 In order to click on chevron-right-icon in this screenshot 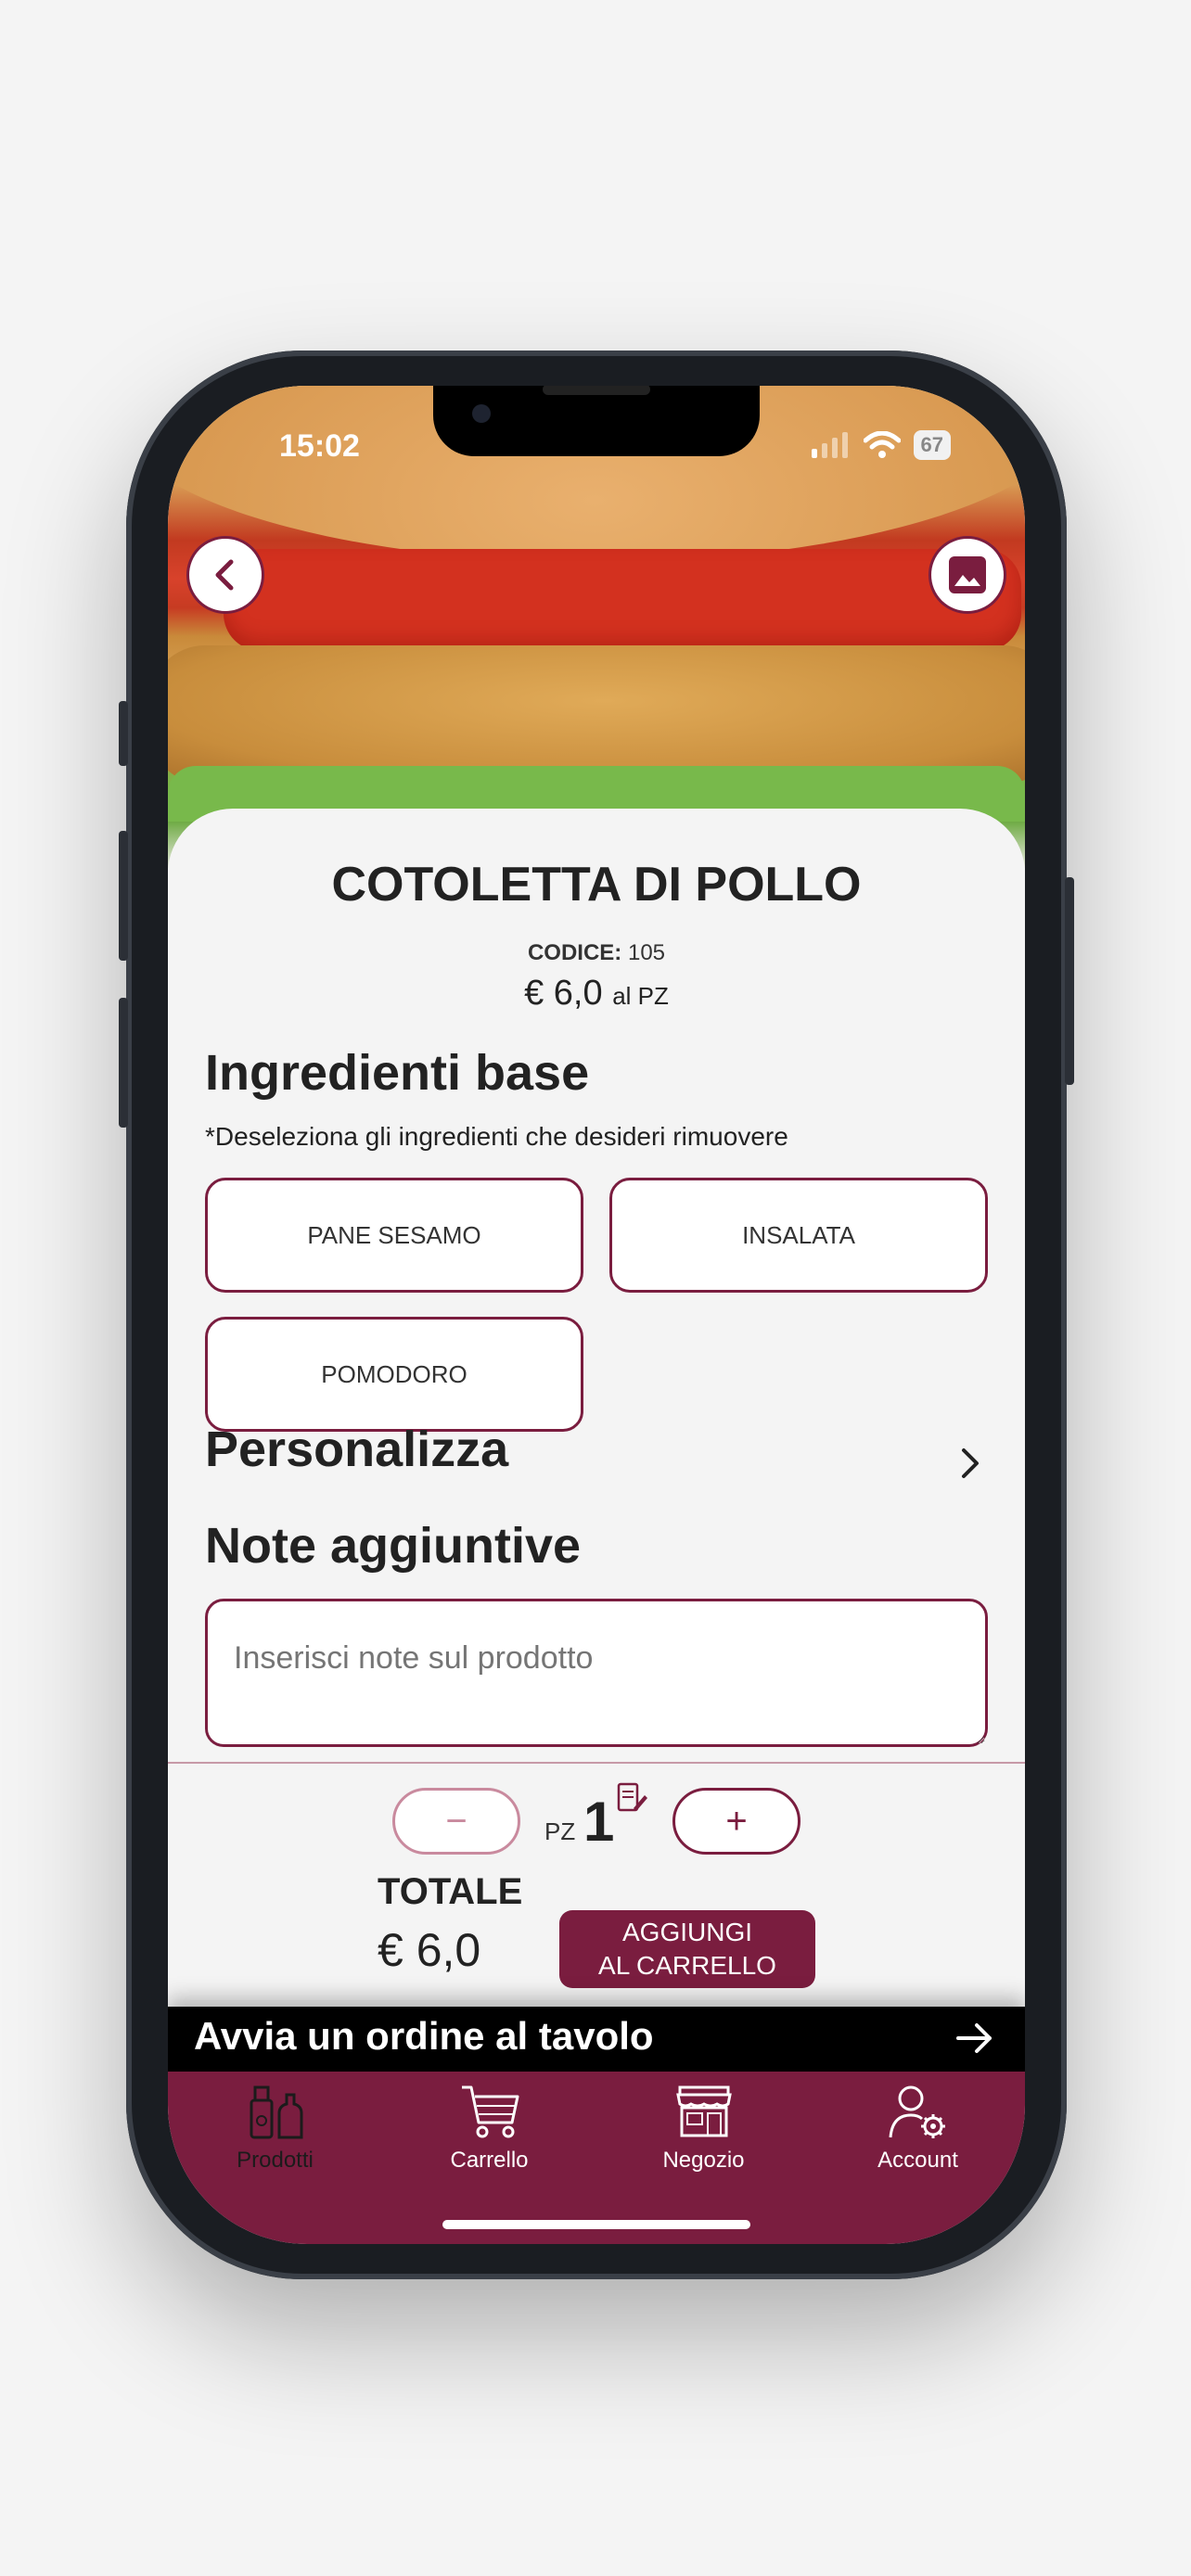, I will do `click(970, 1464)`.